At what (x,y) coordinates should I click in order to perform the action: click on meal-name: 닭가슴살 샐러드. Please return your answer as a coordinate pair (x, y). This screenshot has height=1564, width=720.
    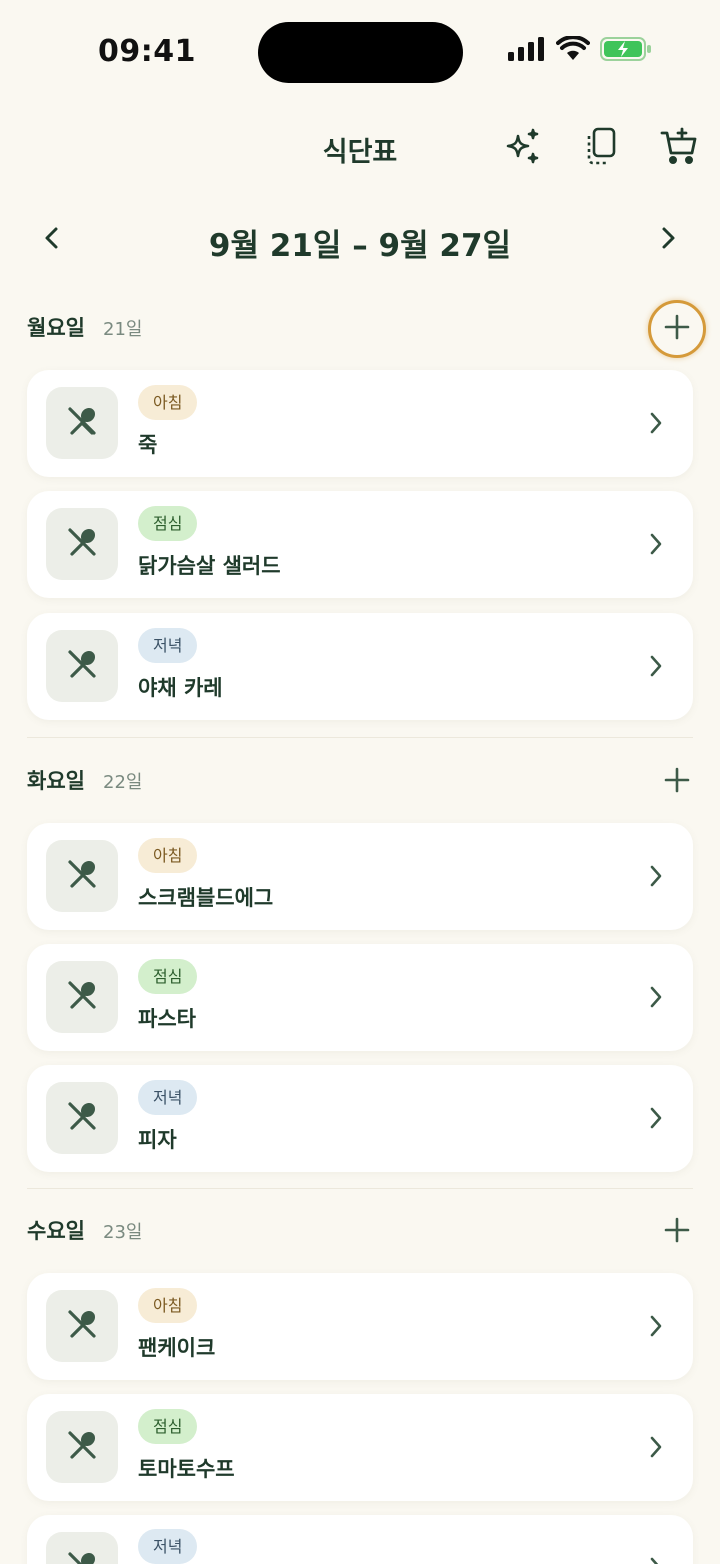
    Looking at the image, I should click on (209, 566).